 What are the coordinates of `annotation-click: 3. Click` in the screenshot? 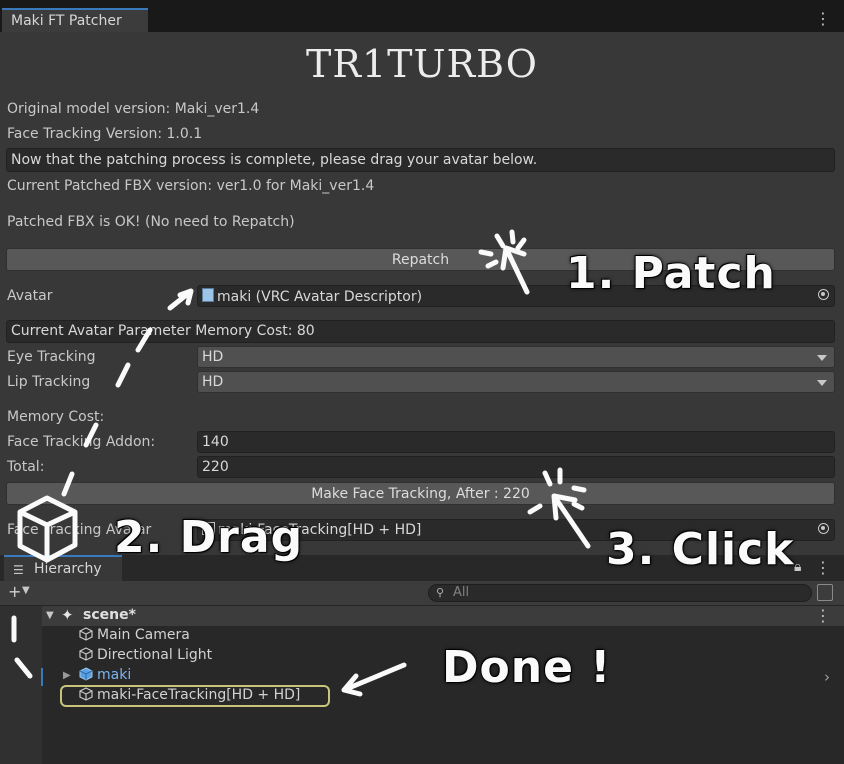 It's located at (700, 549).